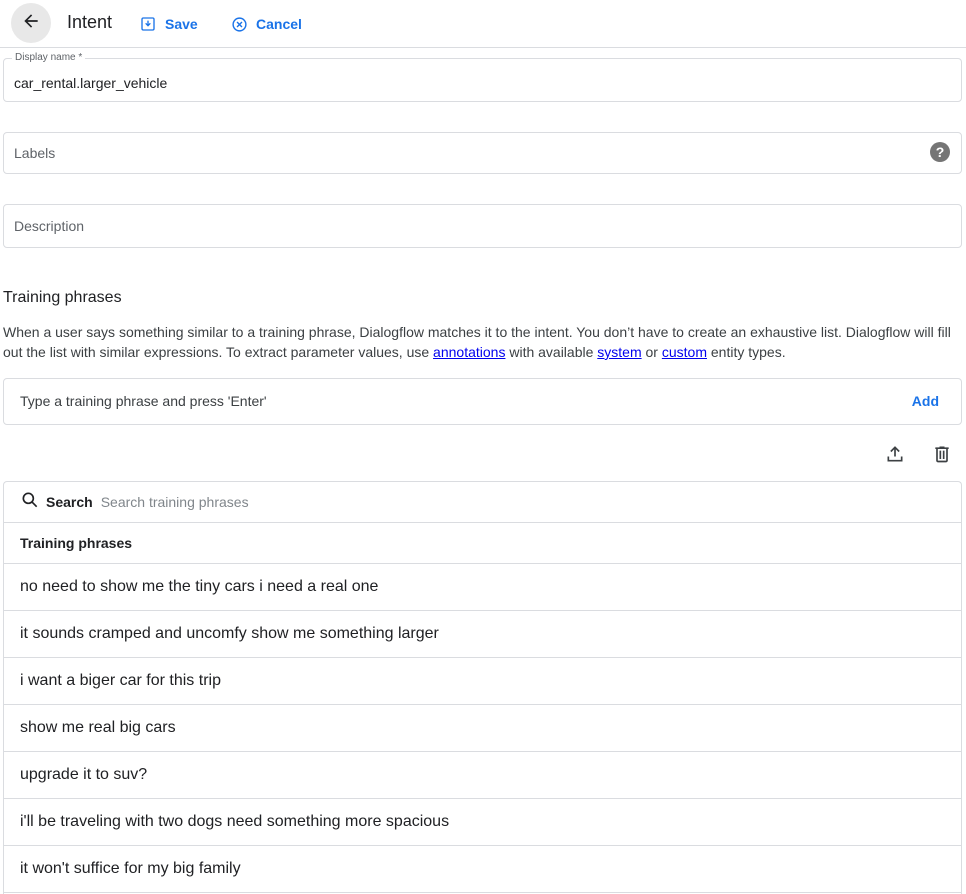 The width and height of the screenshot is (966, 894). I want to click on header-bar: Intent Save Cancel, so click(483, 24).